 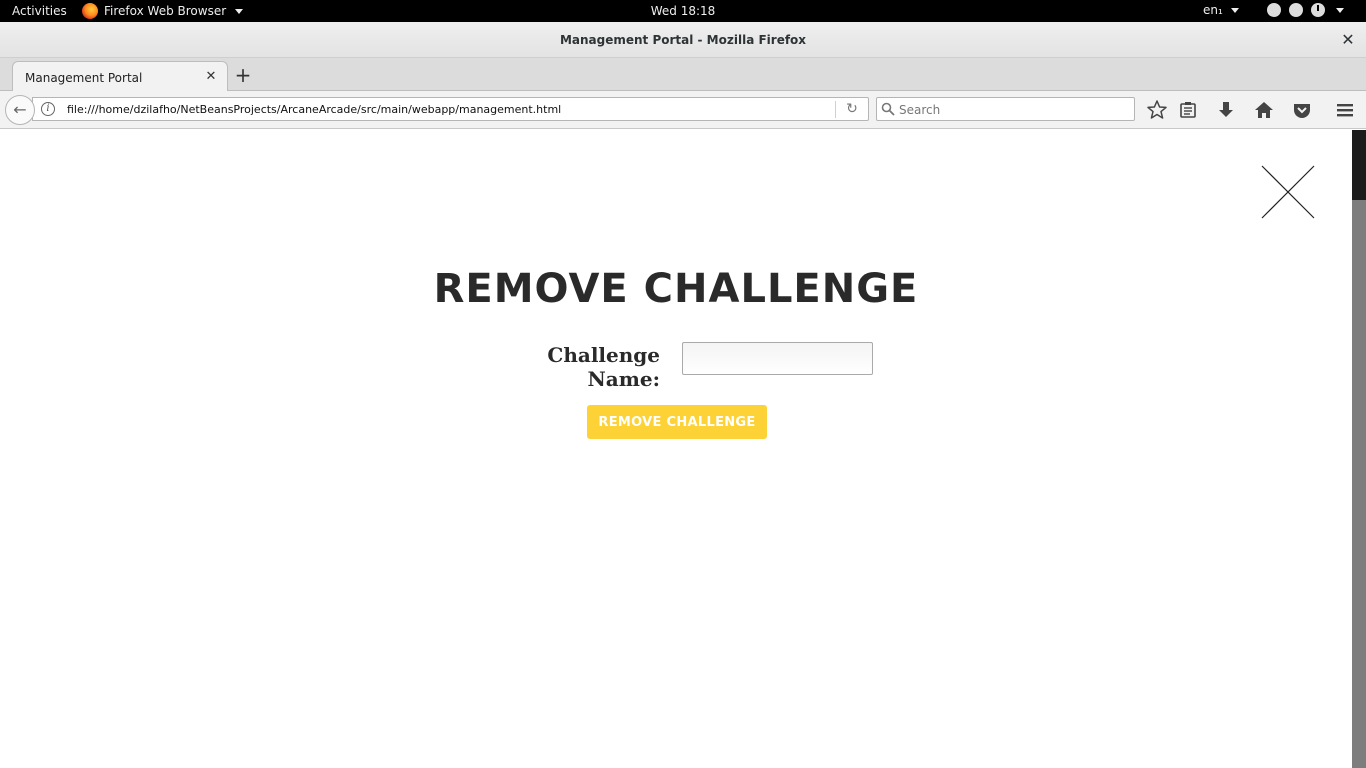 I want to click on firefox-logo-icon, so click(x=90, y=11).